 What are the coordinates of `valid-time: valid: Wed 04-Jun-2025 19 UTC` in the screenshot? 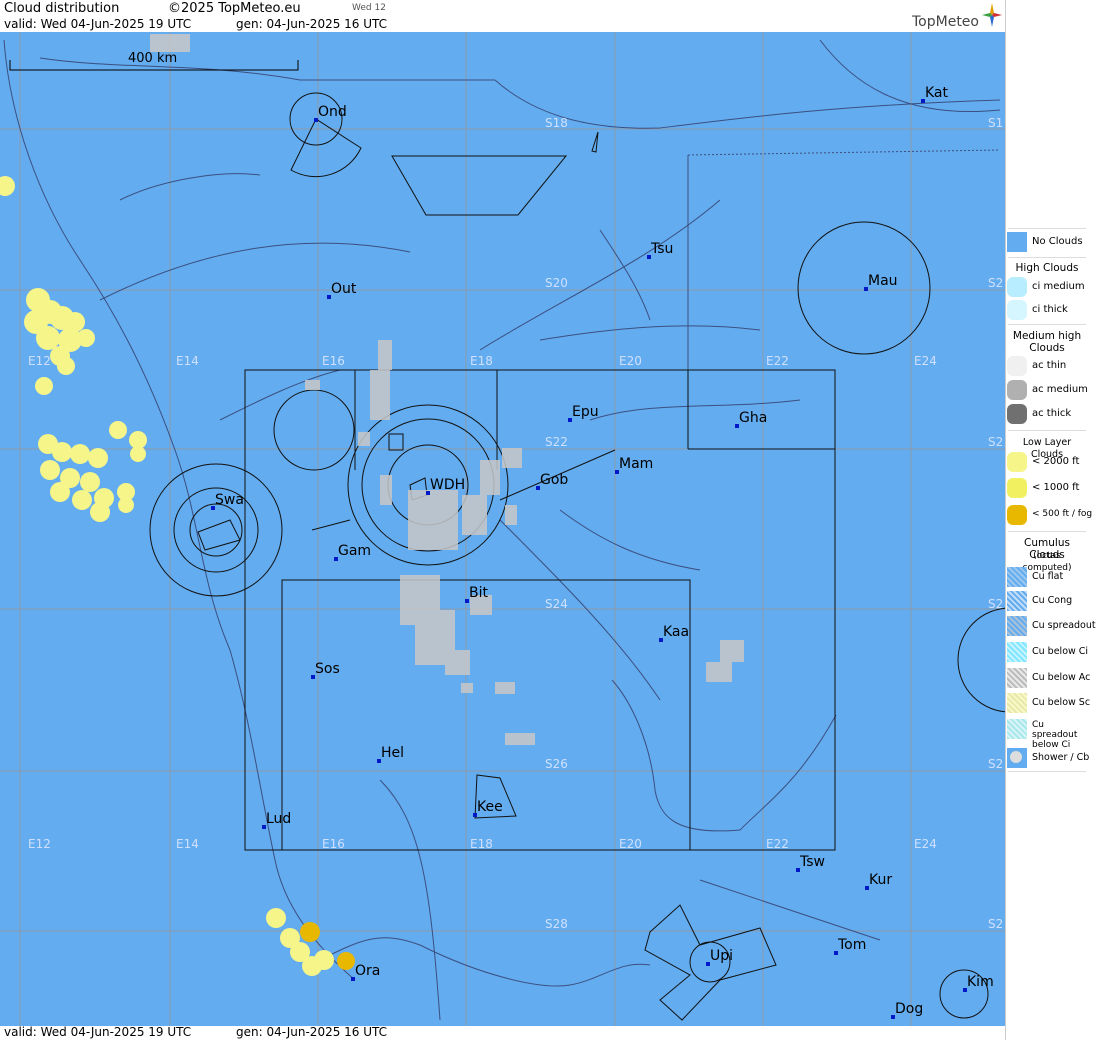 It's located at (98, 24).